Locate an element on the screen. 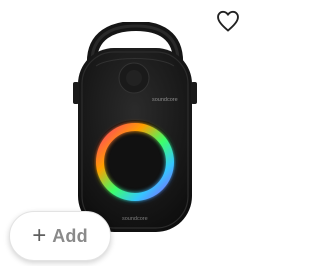 This screenshot has height=266, width=320. heart-outline-icon is located at coordinates (228, 21).